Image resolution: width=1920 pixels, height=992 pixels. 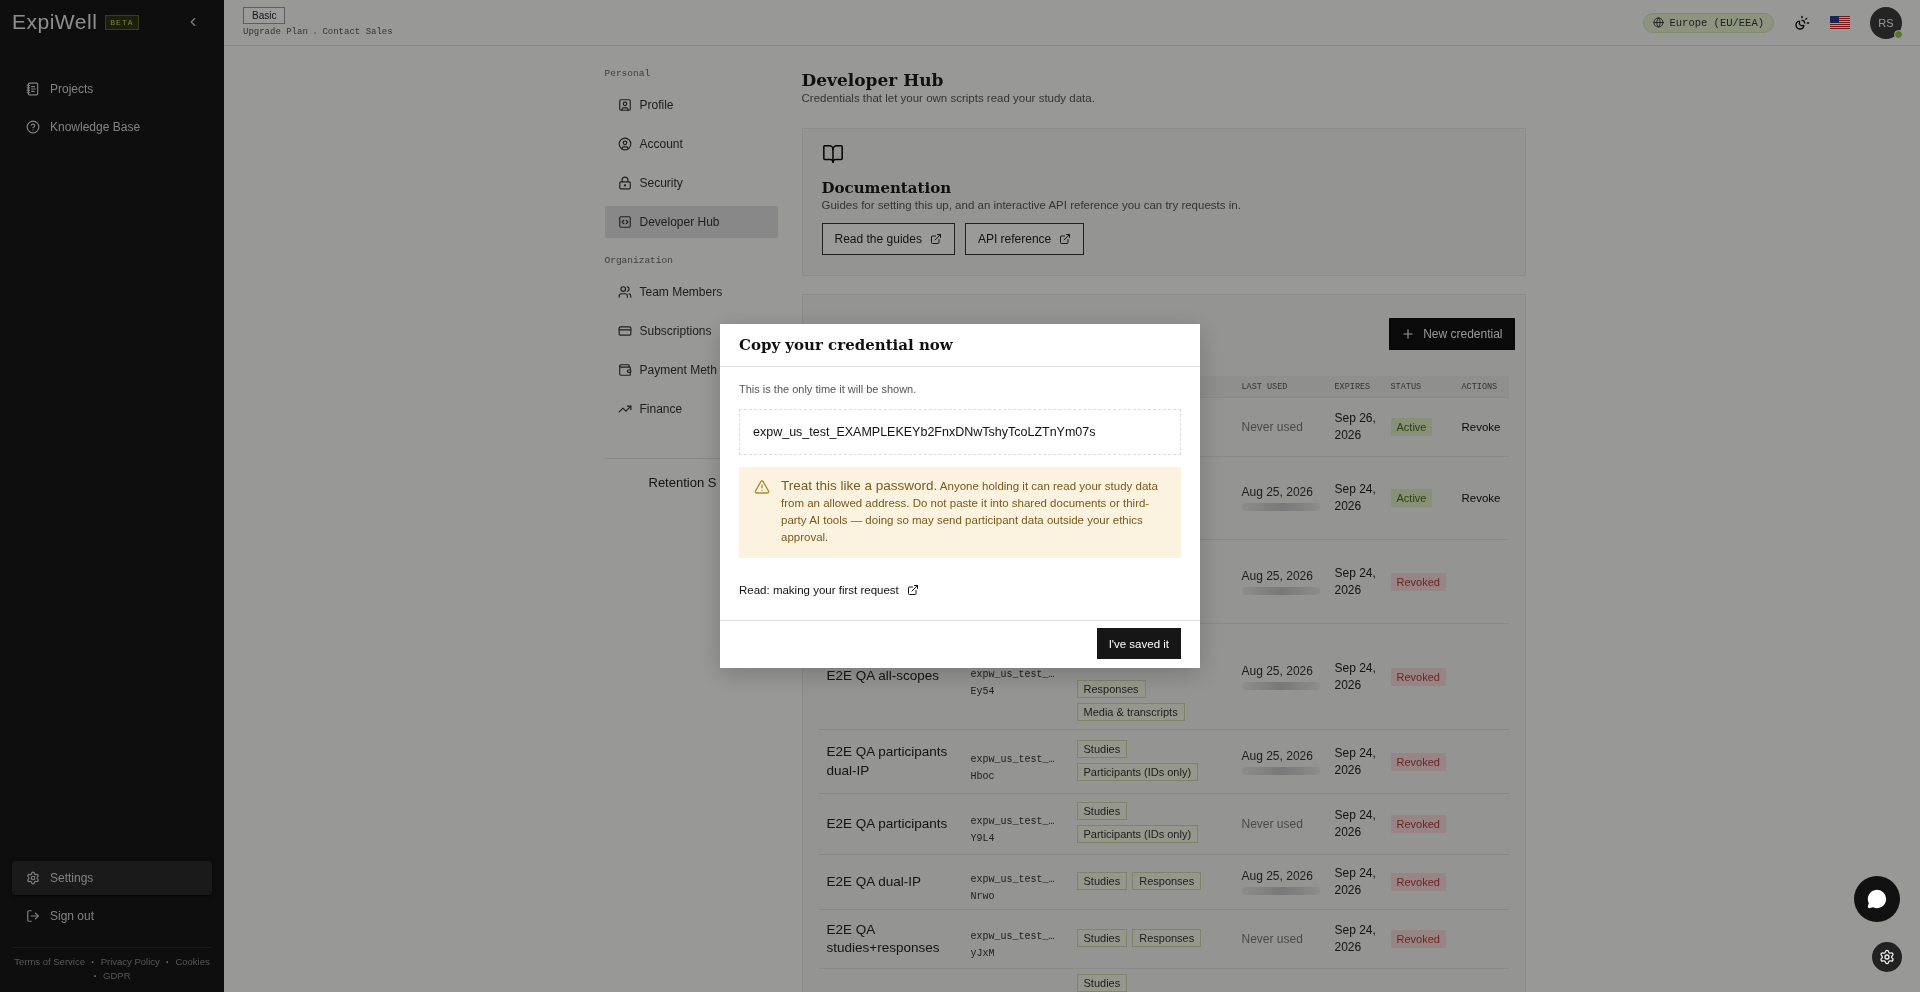 I want to click on card-title: Documentation, so click(x=887, y=188).